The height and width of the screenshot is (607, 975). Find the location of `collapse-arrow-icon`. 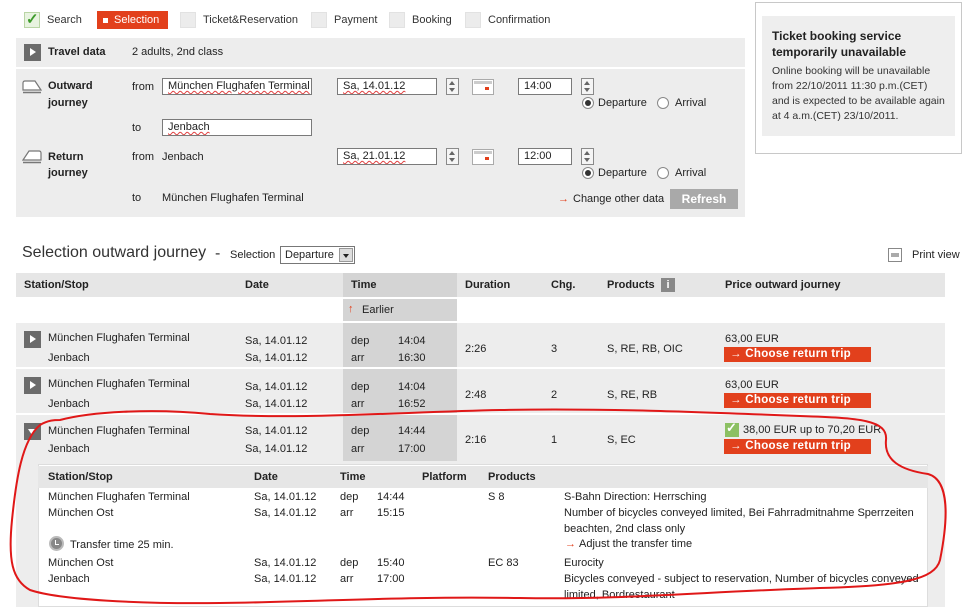

collapse-arrow-icon is located at coordinates (32, 431).